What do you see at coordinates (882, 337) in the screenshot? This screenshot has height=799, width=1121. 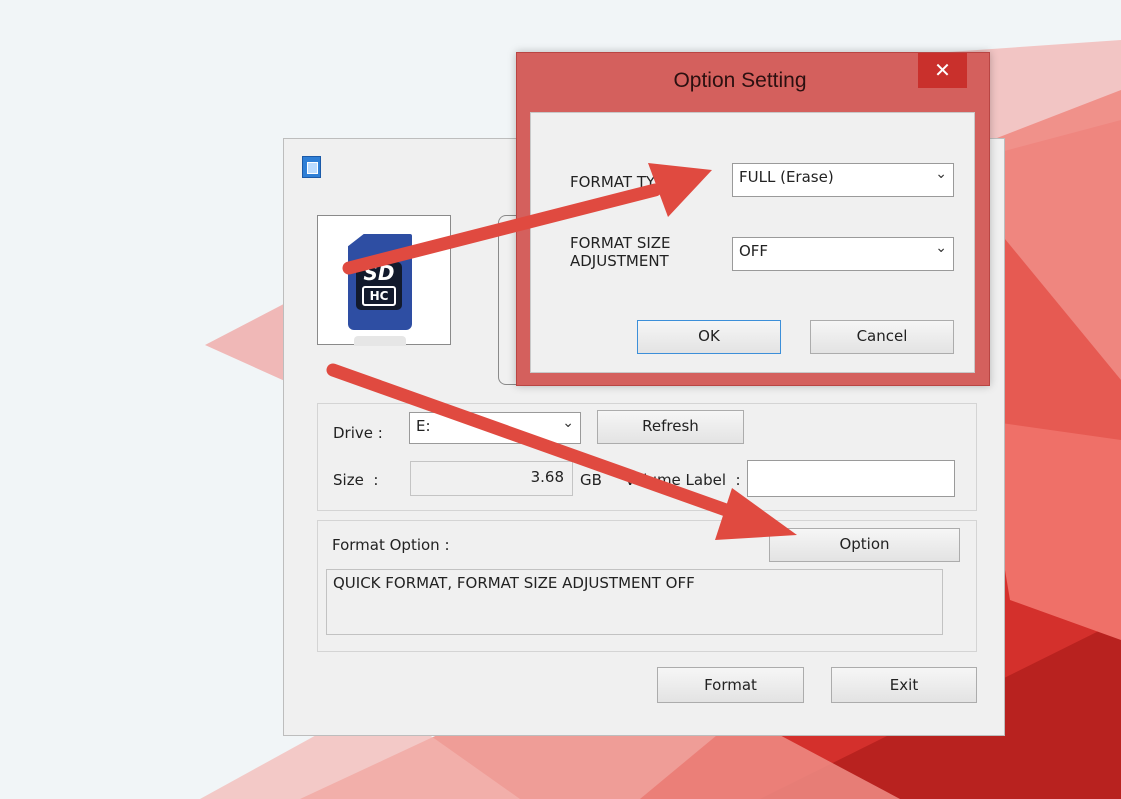 I see `cancel-button: Cancel` at bounding box center [882, 337].